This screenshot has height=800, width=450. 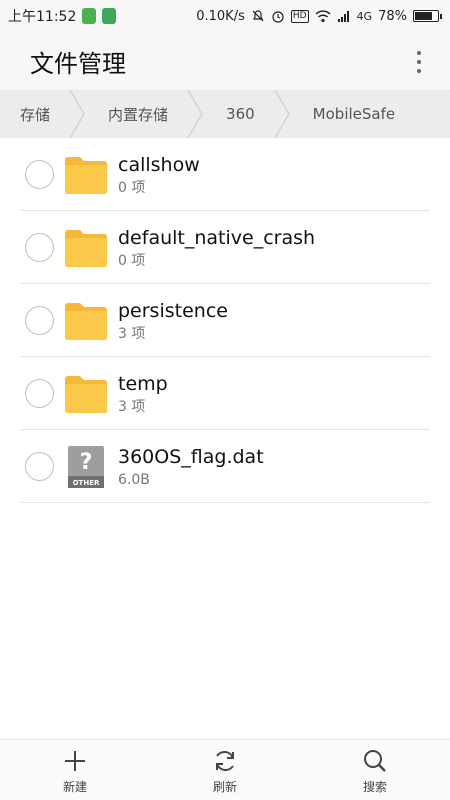 I want to click on breadcrumb-item-storage: 存储, so click(x=44, y=114).